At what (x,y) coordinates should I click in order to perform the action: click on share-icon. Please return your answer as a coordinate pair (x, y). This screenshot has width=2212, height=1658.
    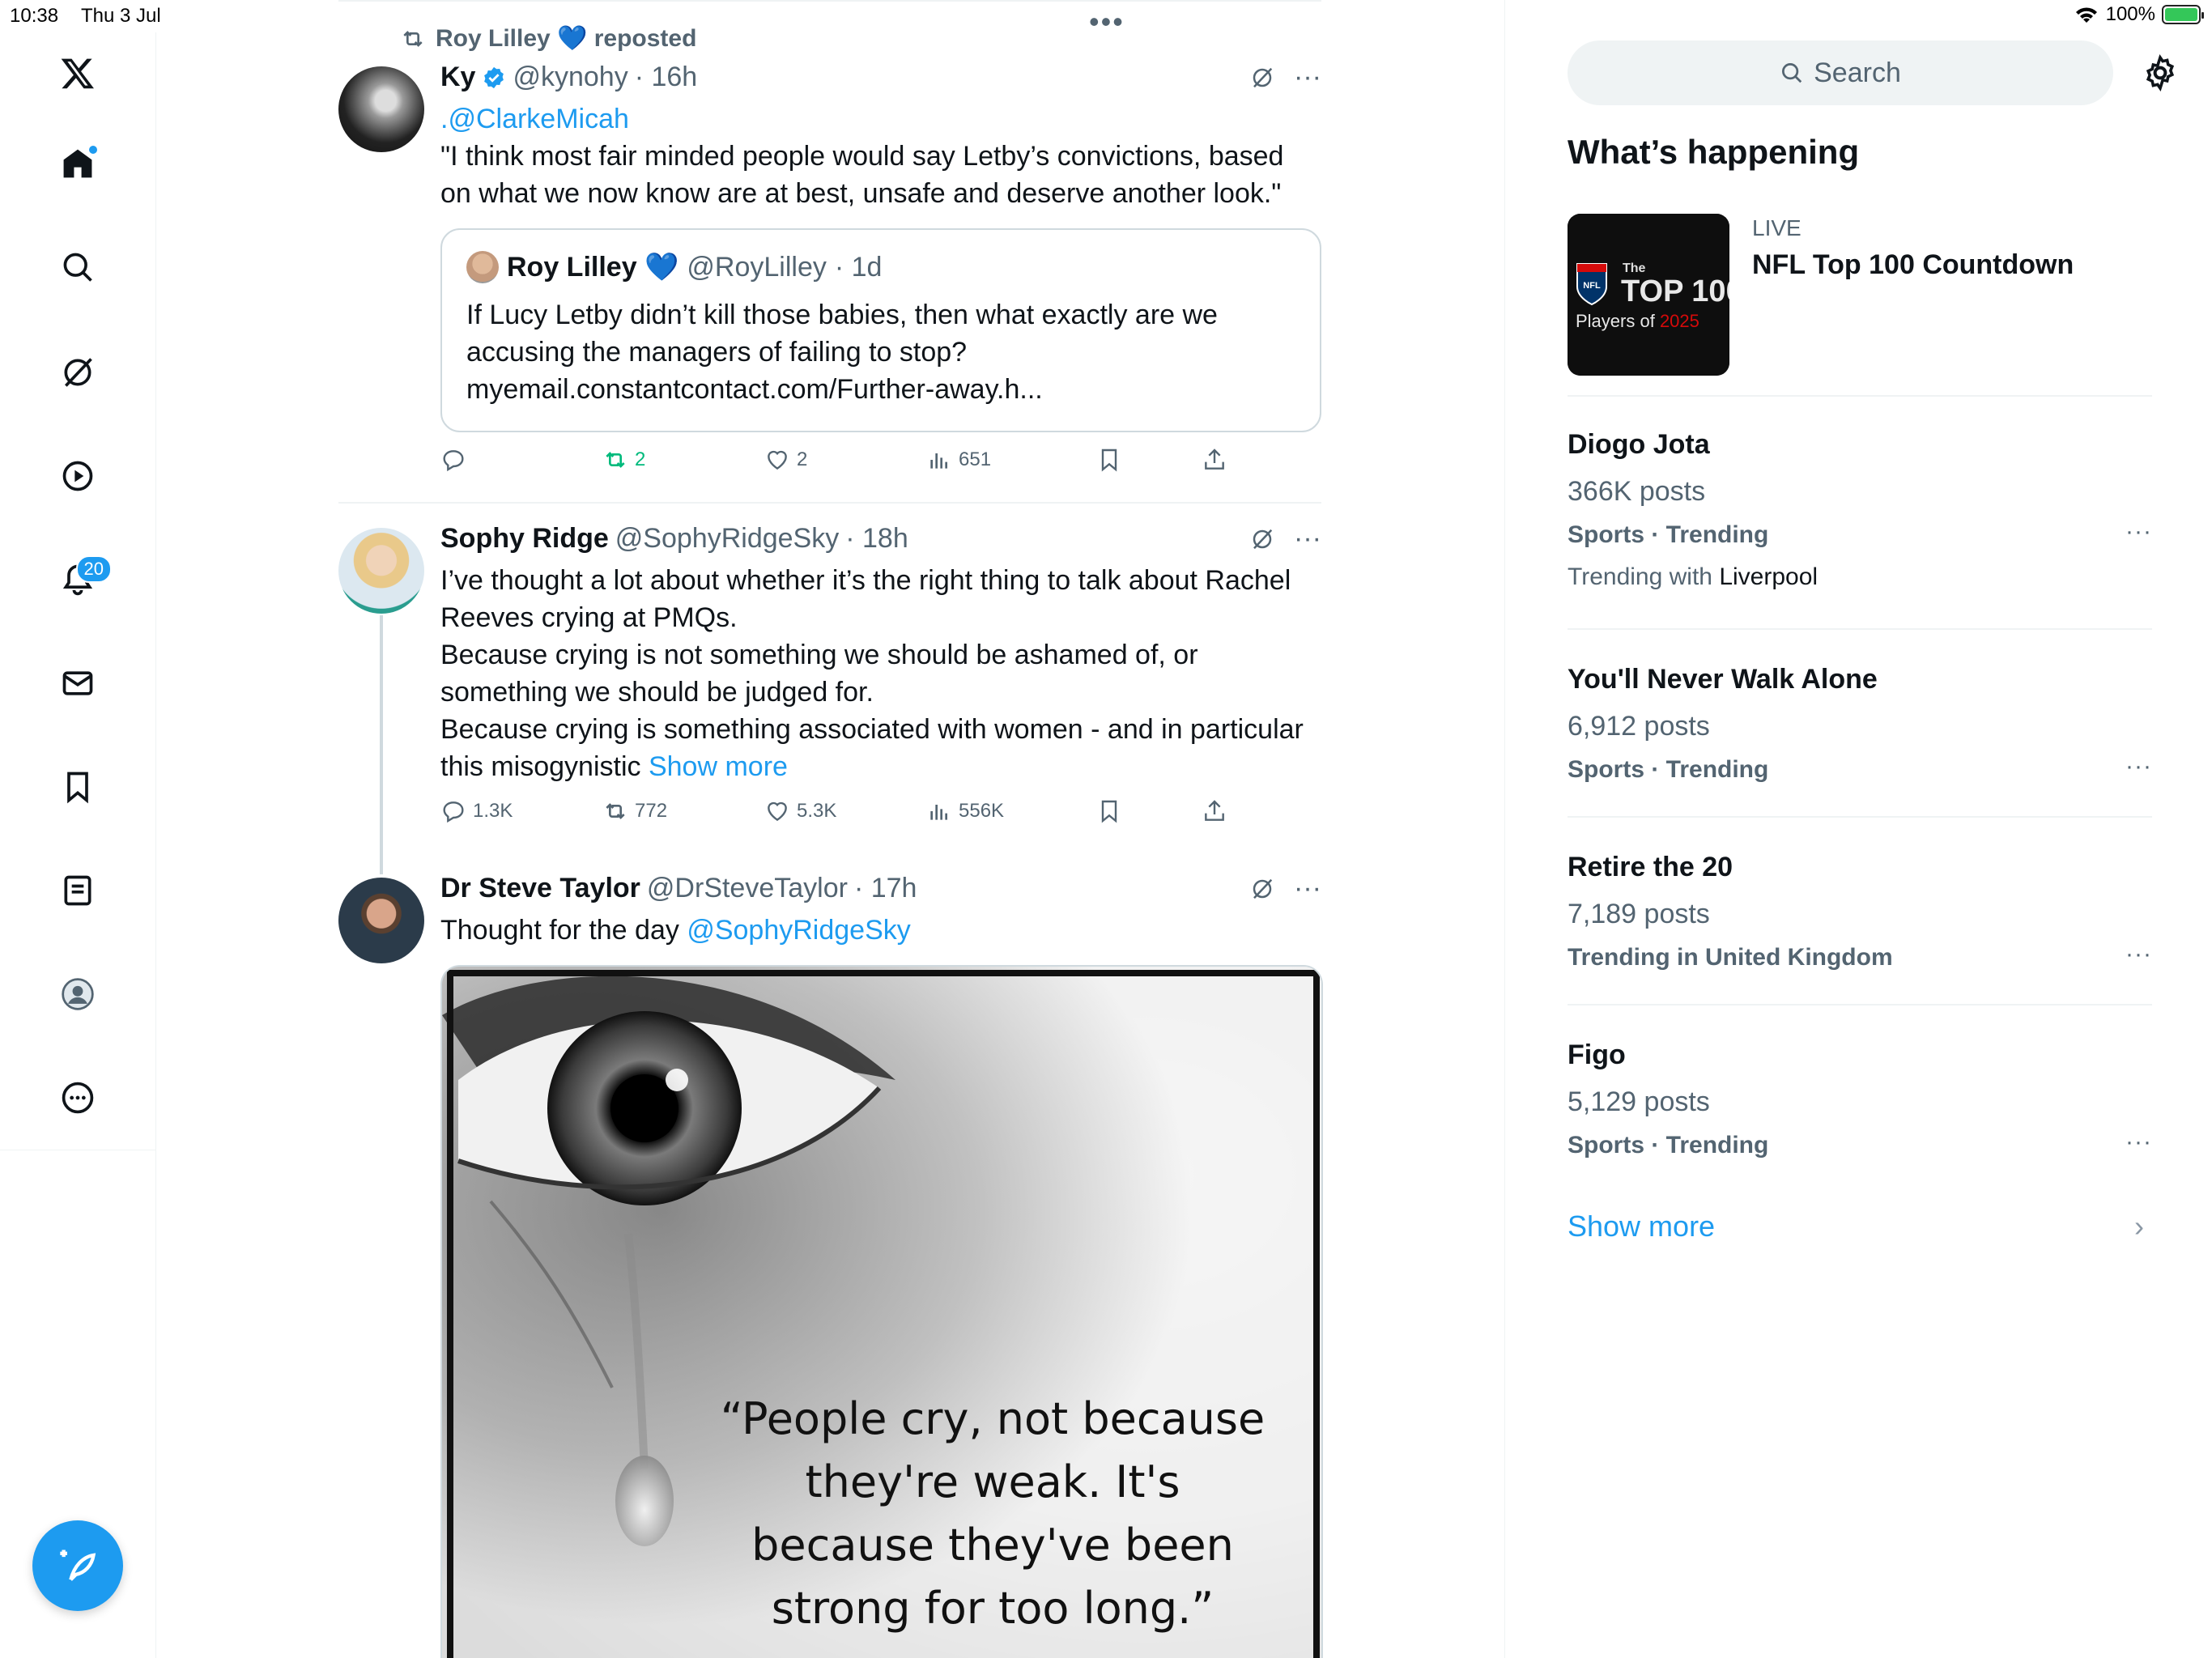
    Looking at the image, I should click on (1214, 459).